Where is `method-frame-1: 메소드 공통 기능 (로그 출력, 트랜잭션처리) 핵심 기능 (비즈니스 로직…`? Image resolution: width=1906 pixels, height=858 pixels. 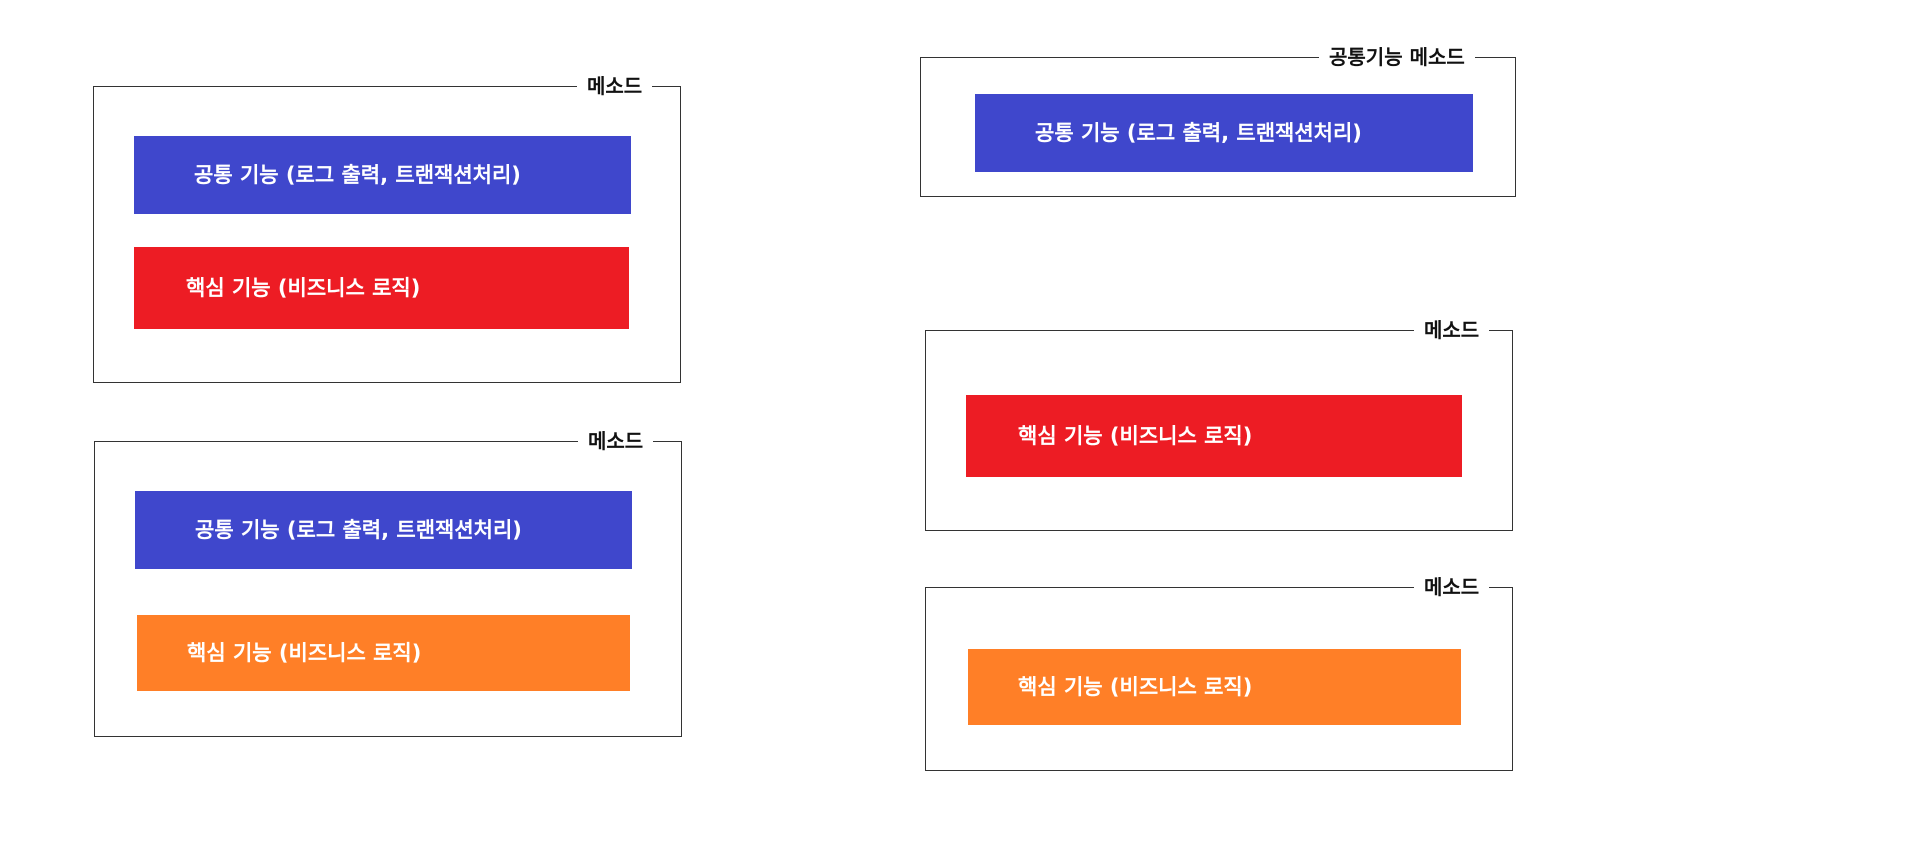 method-frame-1: 메소드 공통 기능 (로그 출력, 트랜잭션처리) 핵심 기능 (비즈니스 로직… is located at coordinates (387, 228).